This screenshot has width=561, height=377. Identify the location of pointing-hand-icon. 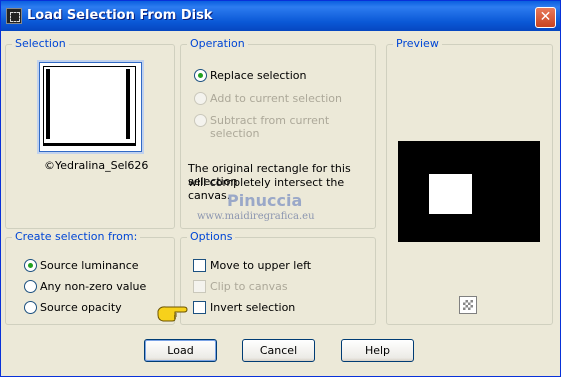
(172, 314).